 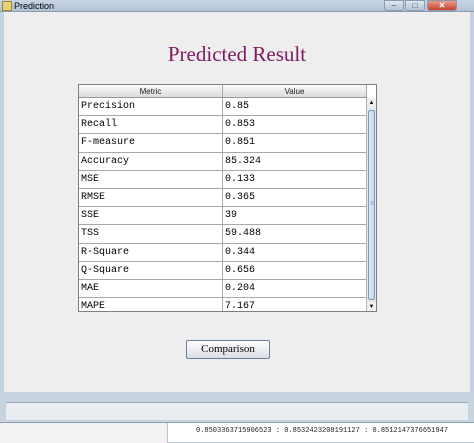 I want to click on output-panel-header, so click(x=237, y=411).